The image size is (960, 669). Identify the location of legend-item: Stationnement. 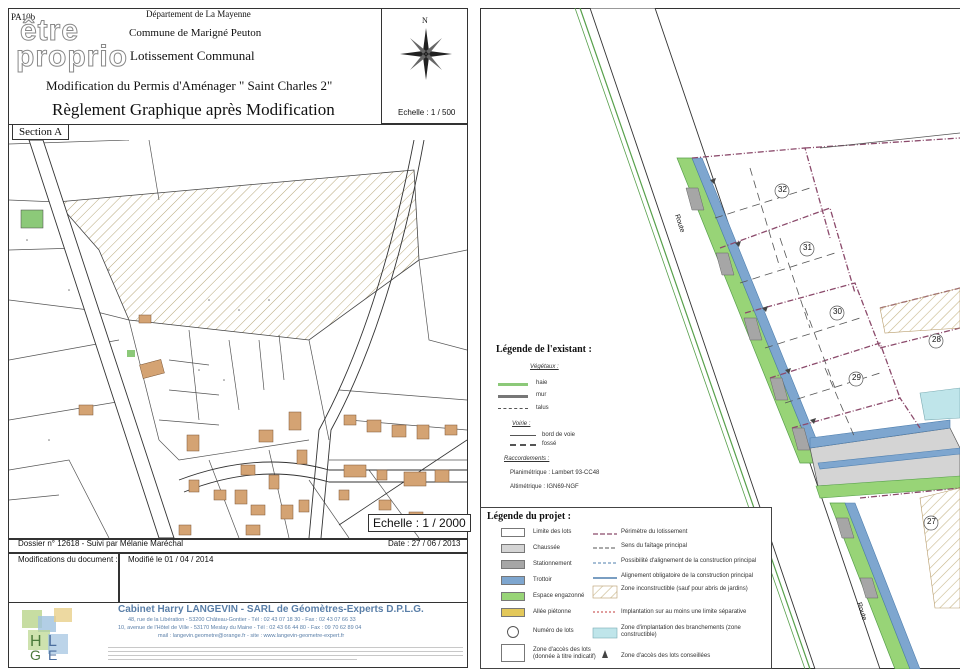
(552, 564).